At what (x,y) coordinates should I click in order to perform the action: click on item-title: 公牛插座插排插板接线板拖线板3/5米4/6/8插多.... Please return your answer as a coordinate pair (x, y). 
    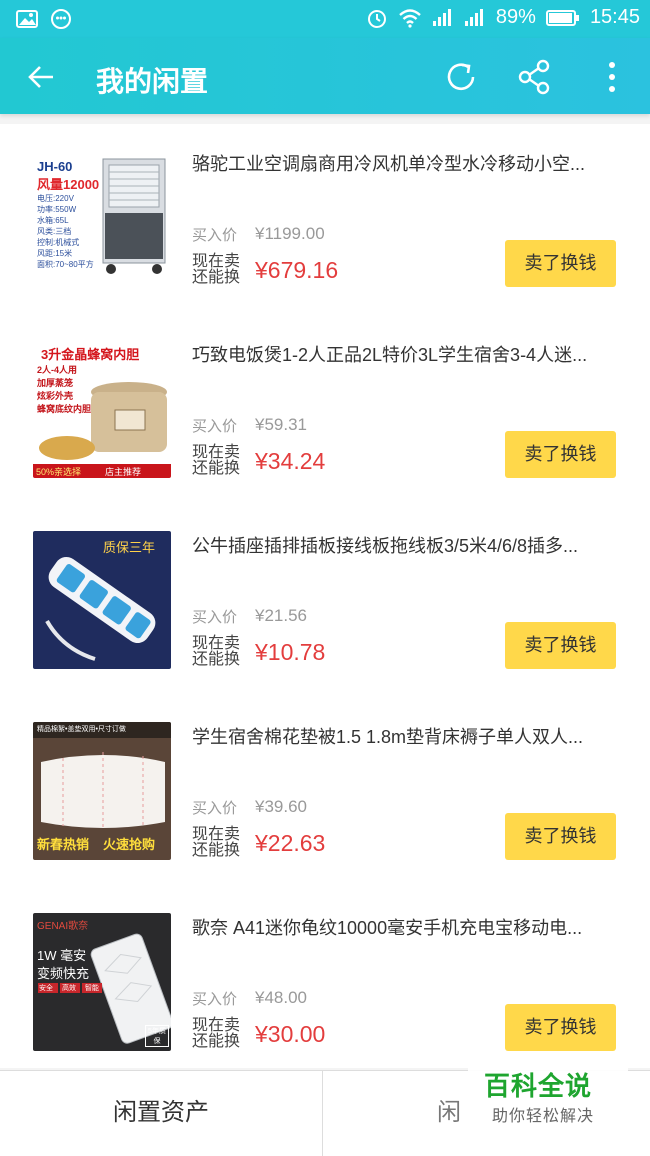
    Looking at the image, I should click on (402, 545).